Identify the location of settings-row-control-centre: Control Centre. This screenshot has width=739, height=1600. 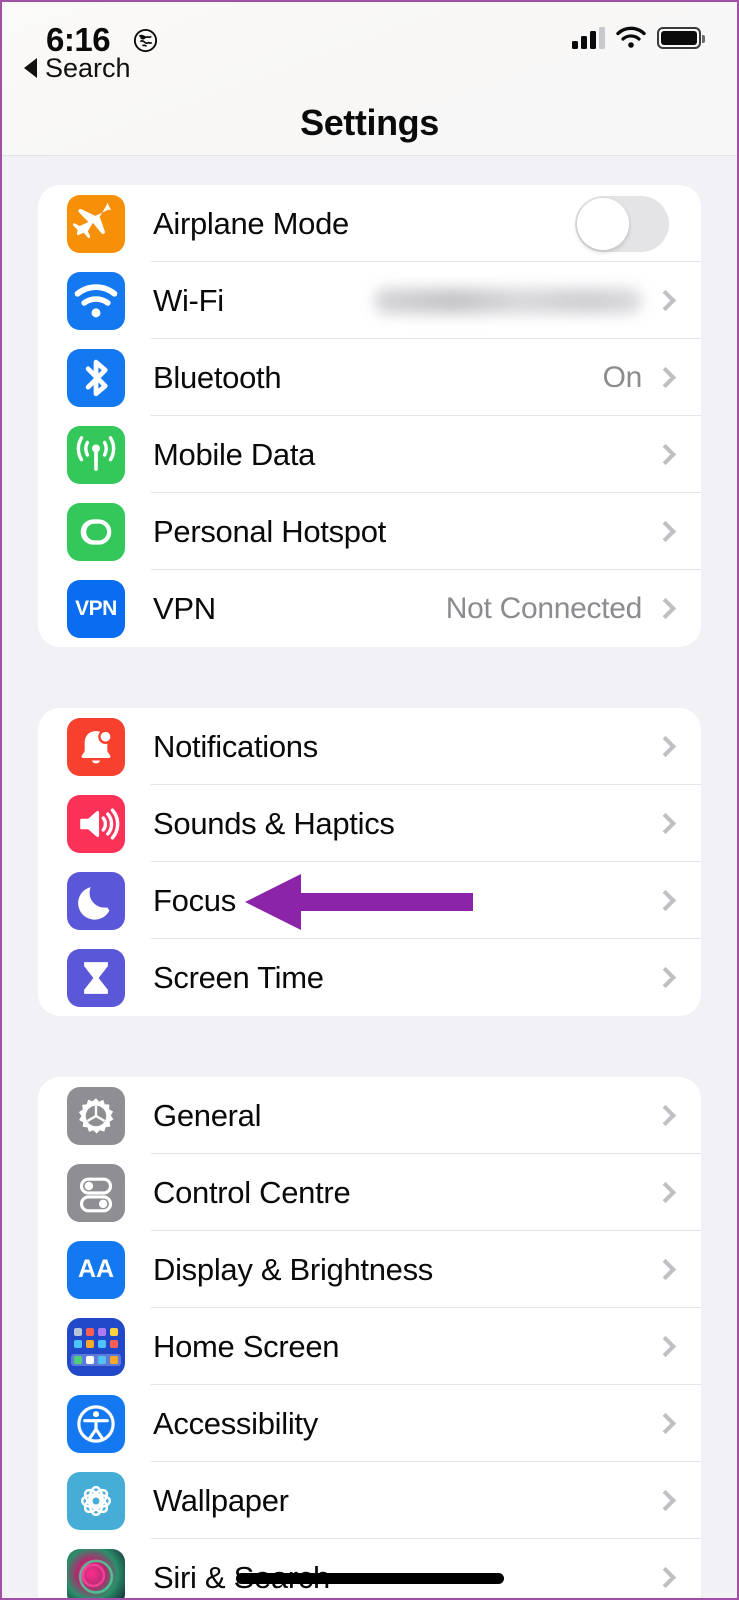
(369, 1192).